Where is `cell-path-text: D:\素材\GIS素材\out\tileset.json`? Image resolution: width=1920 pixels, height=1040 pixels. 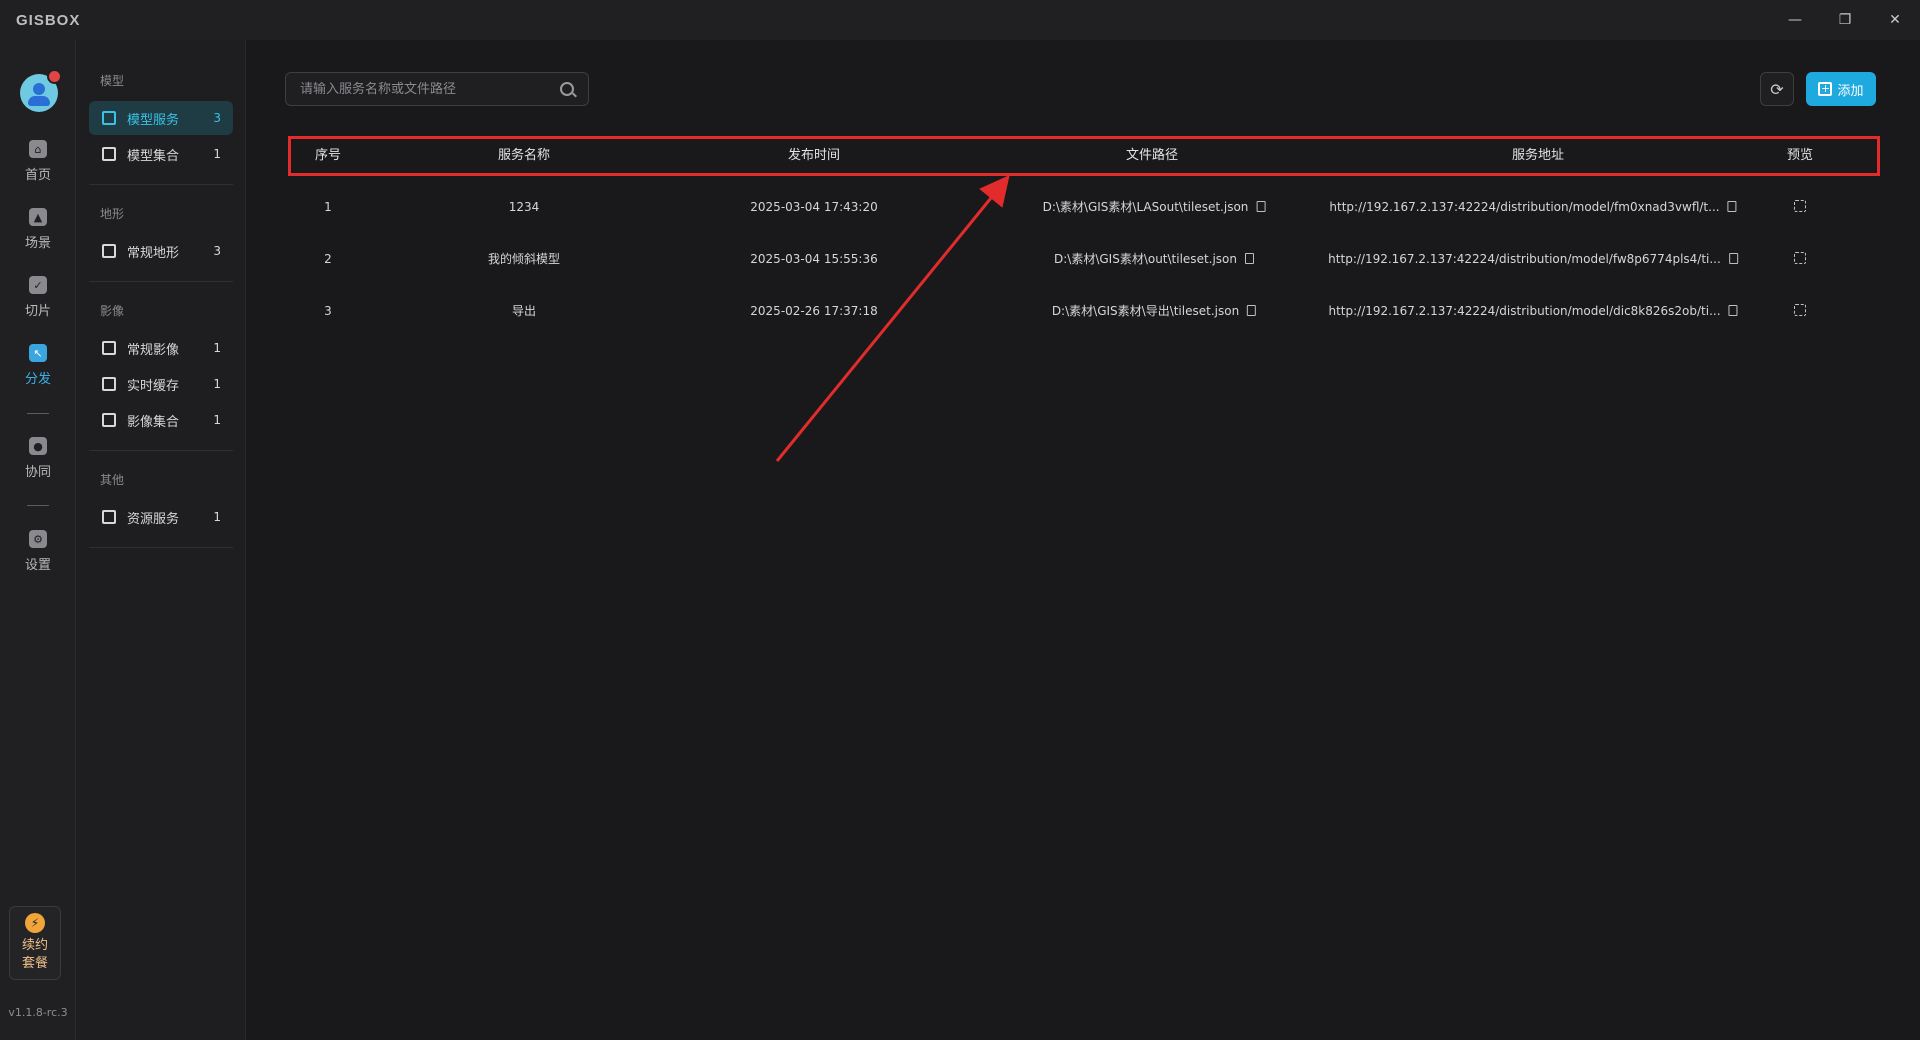
cell-path-text: D:\素材\GIS素材\out\tileset.json is located at coordinates (1145, 259).